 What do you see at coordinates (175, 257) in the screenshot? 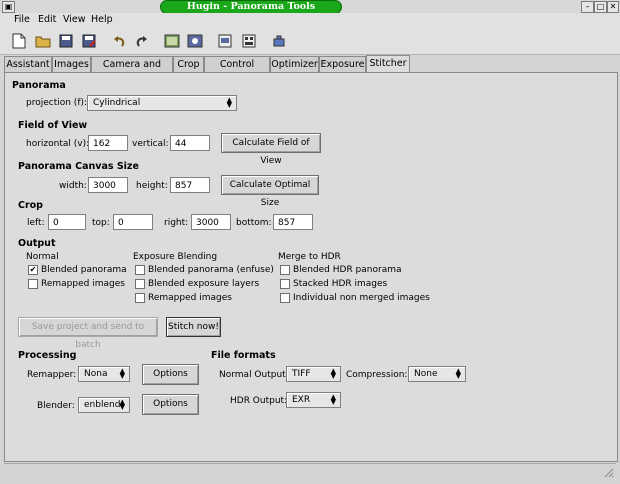
I see `exposure-blending-heading: Exposure Blending` at bounding box center [175, 257].